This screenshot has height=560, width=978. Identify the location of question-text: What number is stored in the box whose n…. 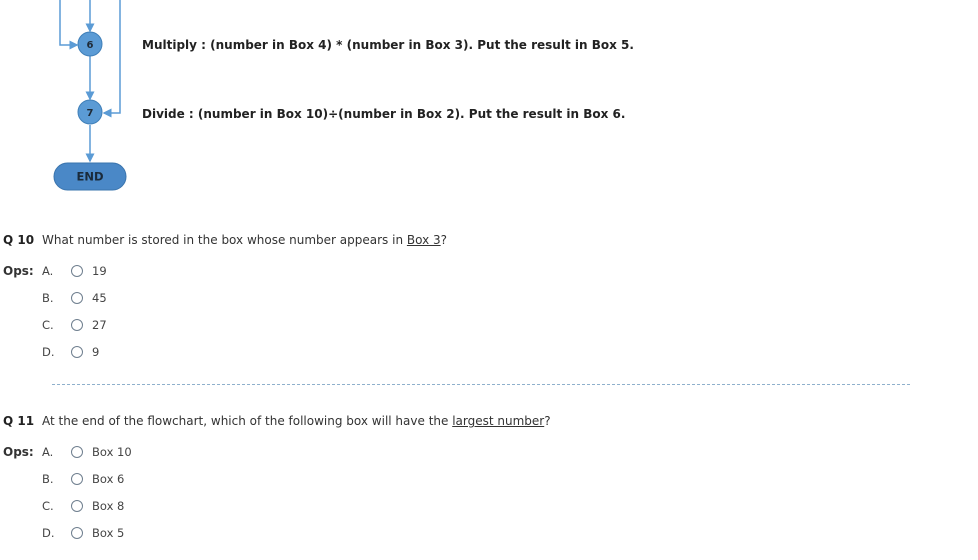
(244, 240).